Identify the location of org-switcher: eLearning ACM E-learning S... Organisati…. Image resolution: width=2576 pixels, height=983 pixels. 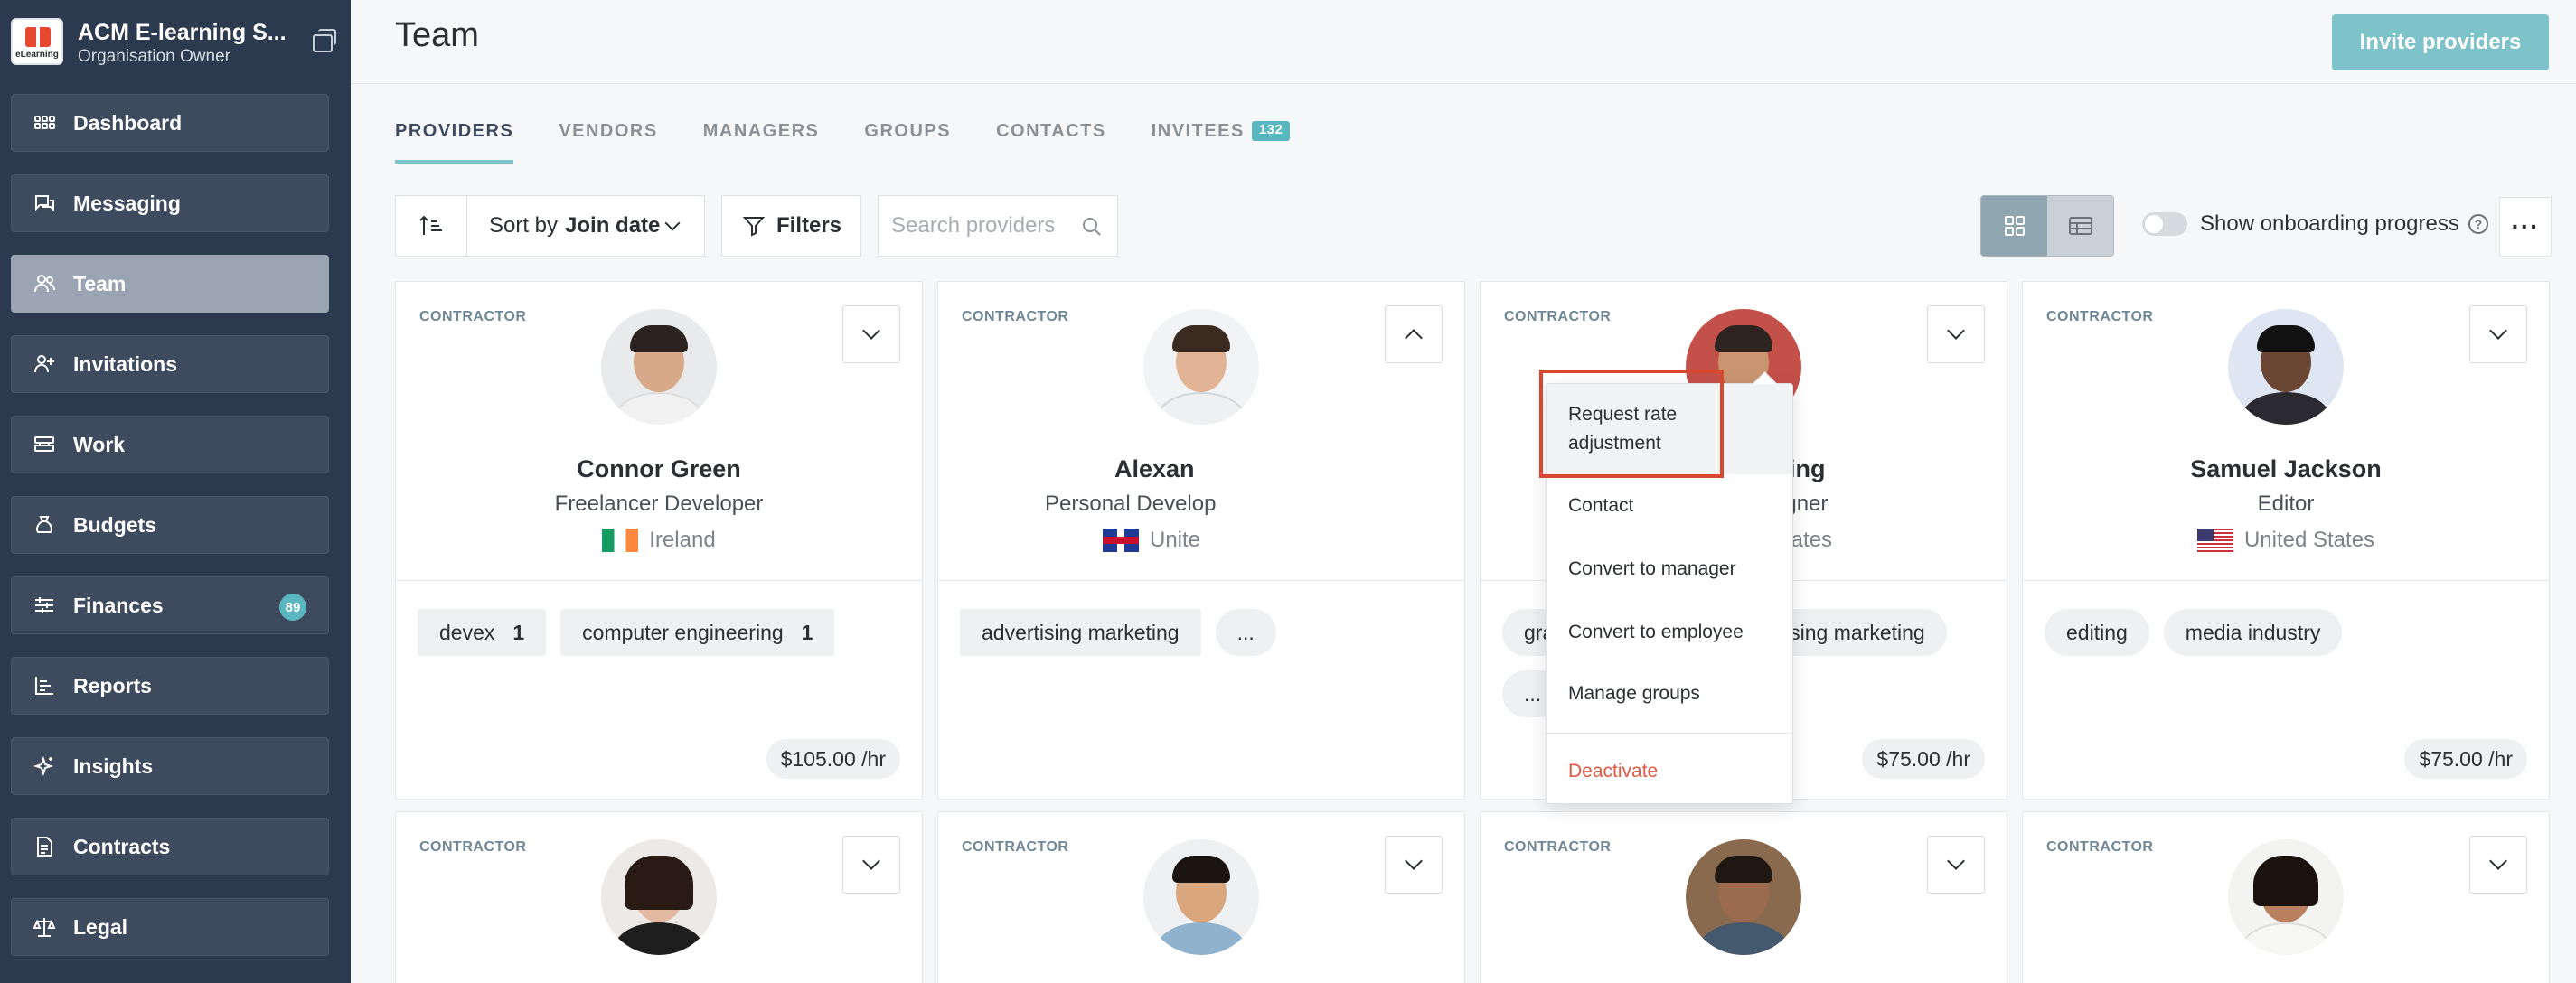
(176, 45).